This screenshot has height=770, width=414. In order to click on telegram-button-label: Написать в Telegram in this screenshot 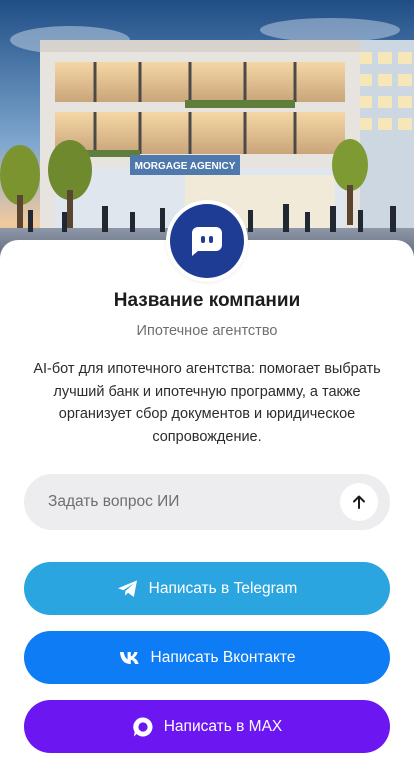, I will do `click(223, 588)`.